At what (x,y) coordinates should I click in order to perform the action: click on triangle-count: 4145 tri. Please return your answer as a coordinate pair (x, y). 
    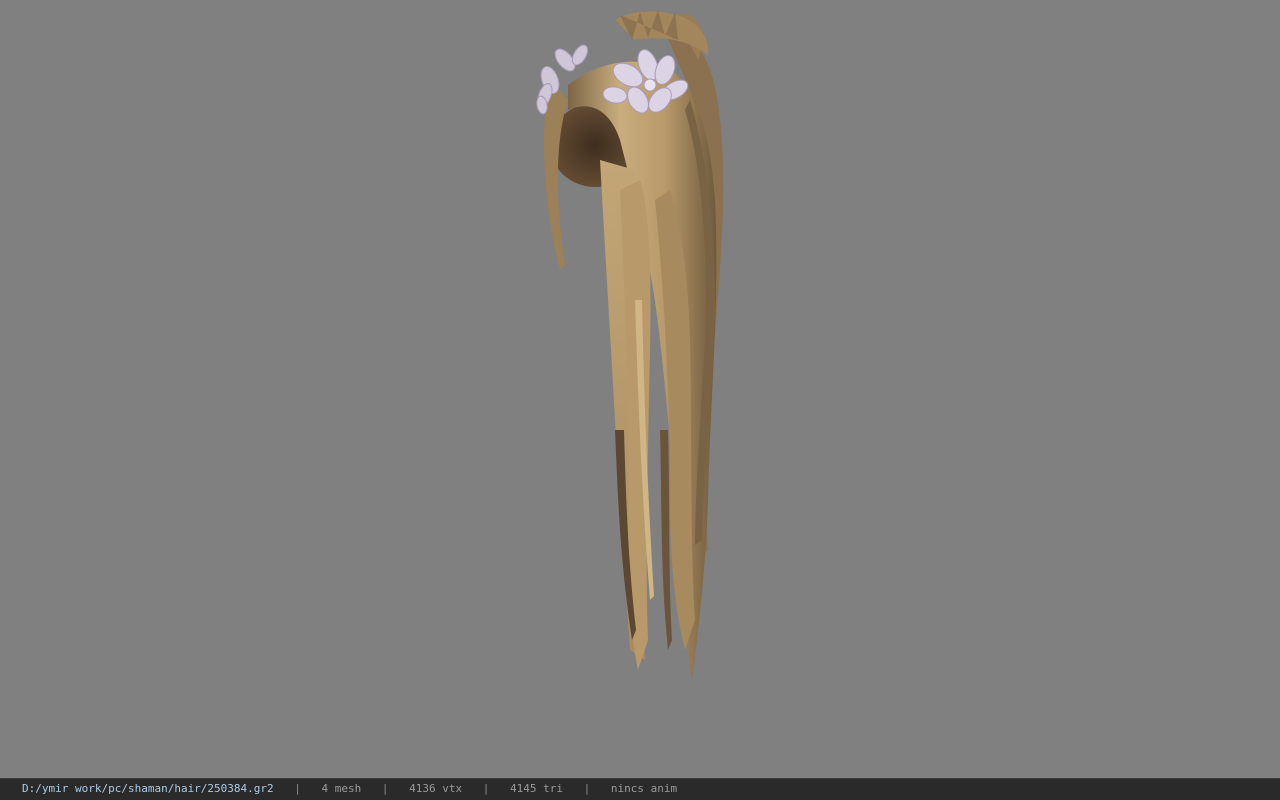
    Looking at the image, I should click on (537, 788).